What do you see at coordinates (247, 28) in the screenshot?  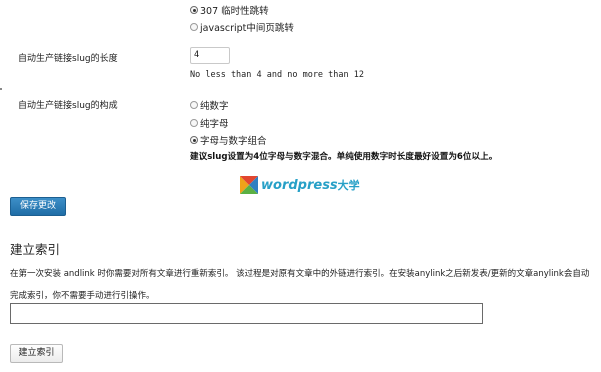 I see `radio-javascript-label: javascript中间页跳转` at bounding box center [247, 28].